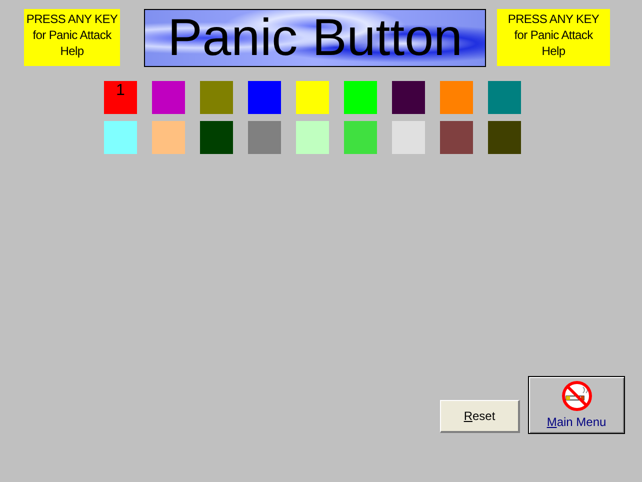  I want to click on color-swatch: 1, so click(120, 97).